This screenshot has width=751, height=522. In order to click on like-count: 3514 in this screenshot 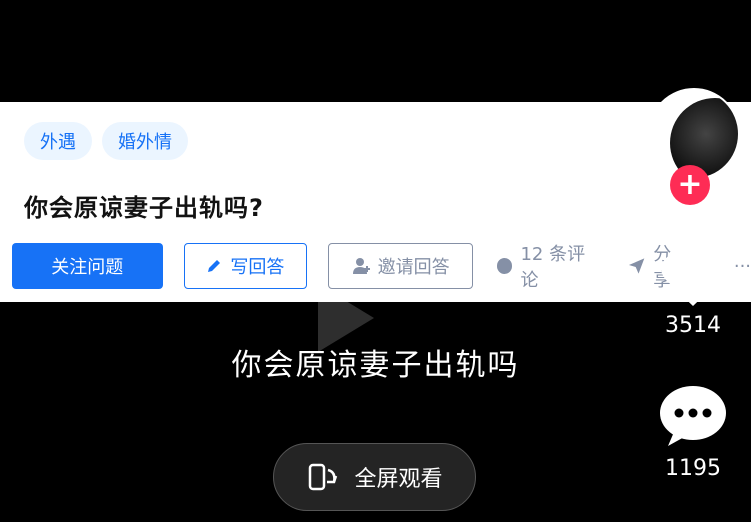, I will do `click(693, 325)`.